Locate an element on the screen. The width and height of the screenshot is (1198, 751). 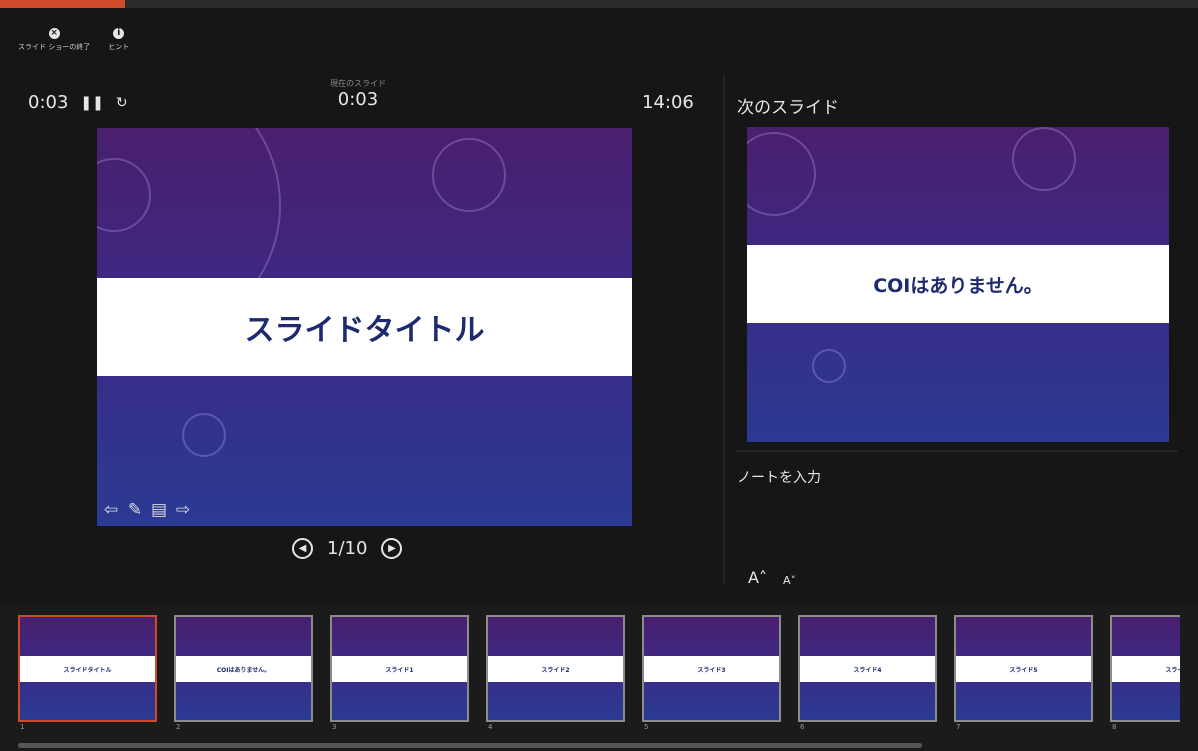
pause-icon: ❚❚ is located at coordinates (91, 103).